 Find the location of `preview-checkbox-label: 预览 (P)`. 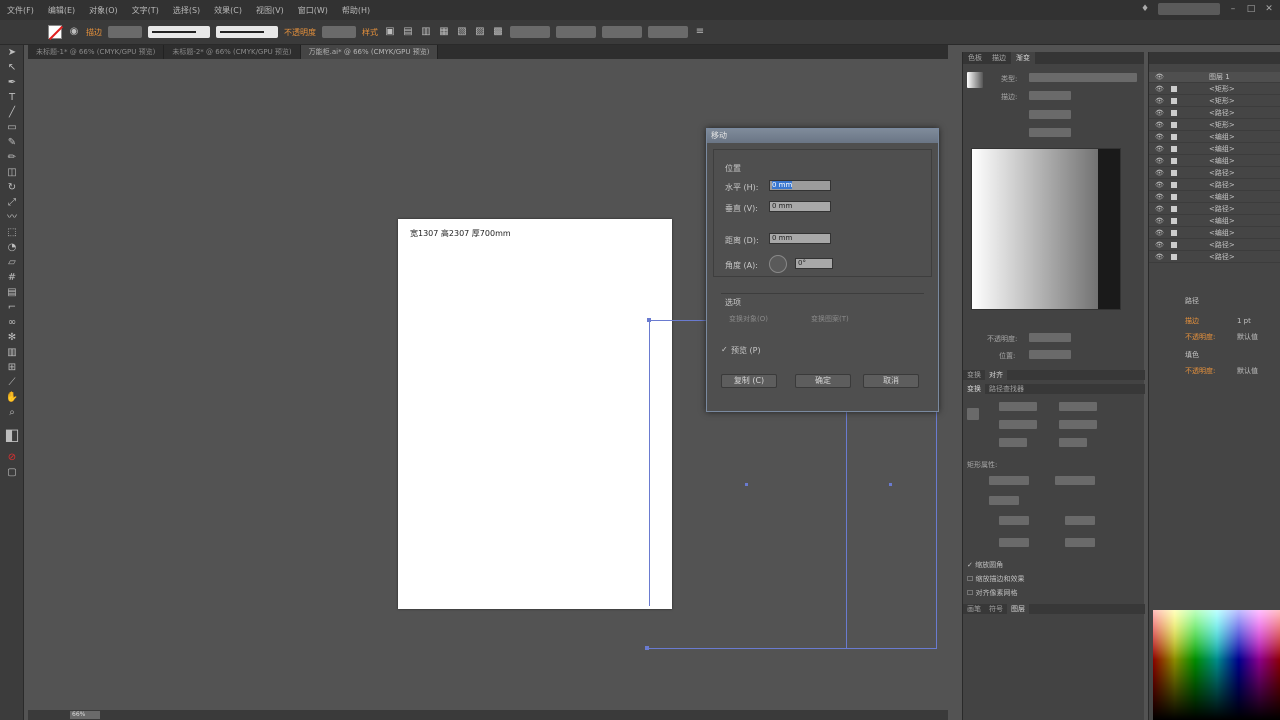

preview-checkbox-label: 预览 (P) is located at coordinates (746, 350).